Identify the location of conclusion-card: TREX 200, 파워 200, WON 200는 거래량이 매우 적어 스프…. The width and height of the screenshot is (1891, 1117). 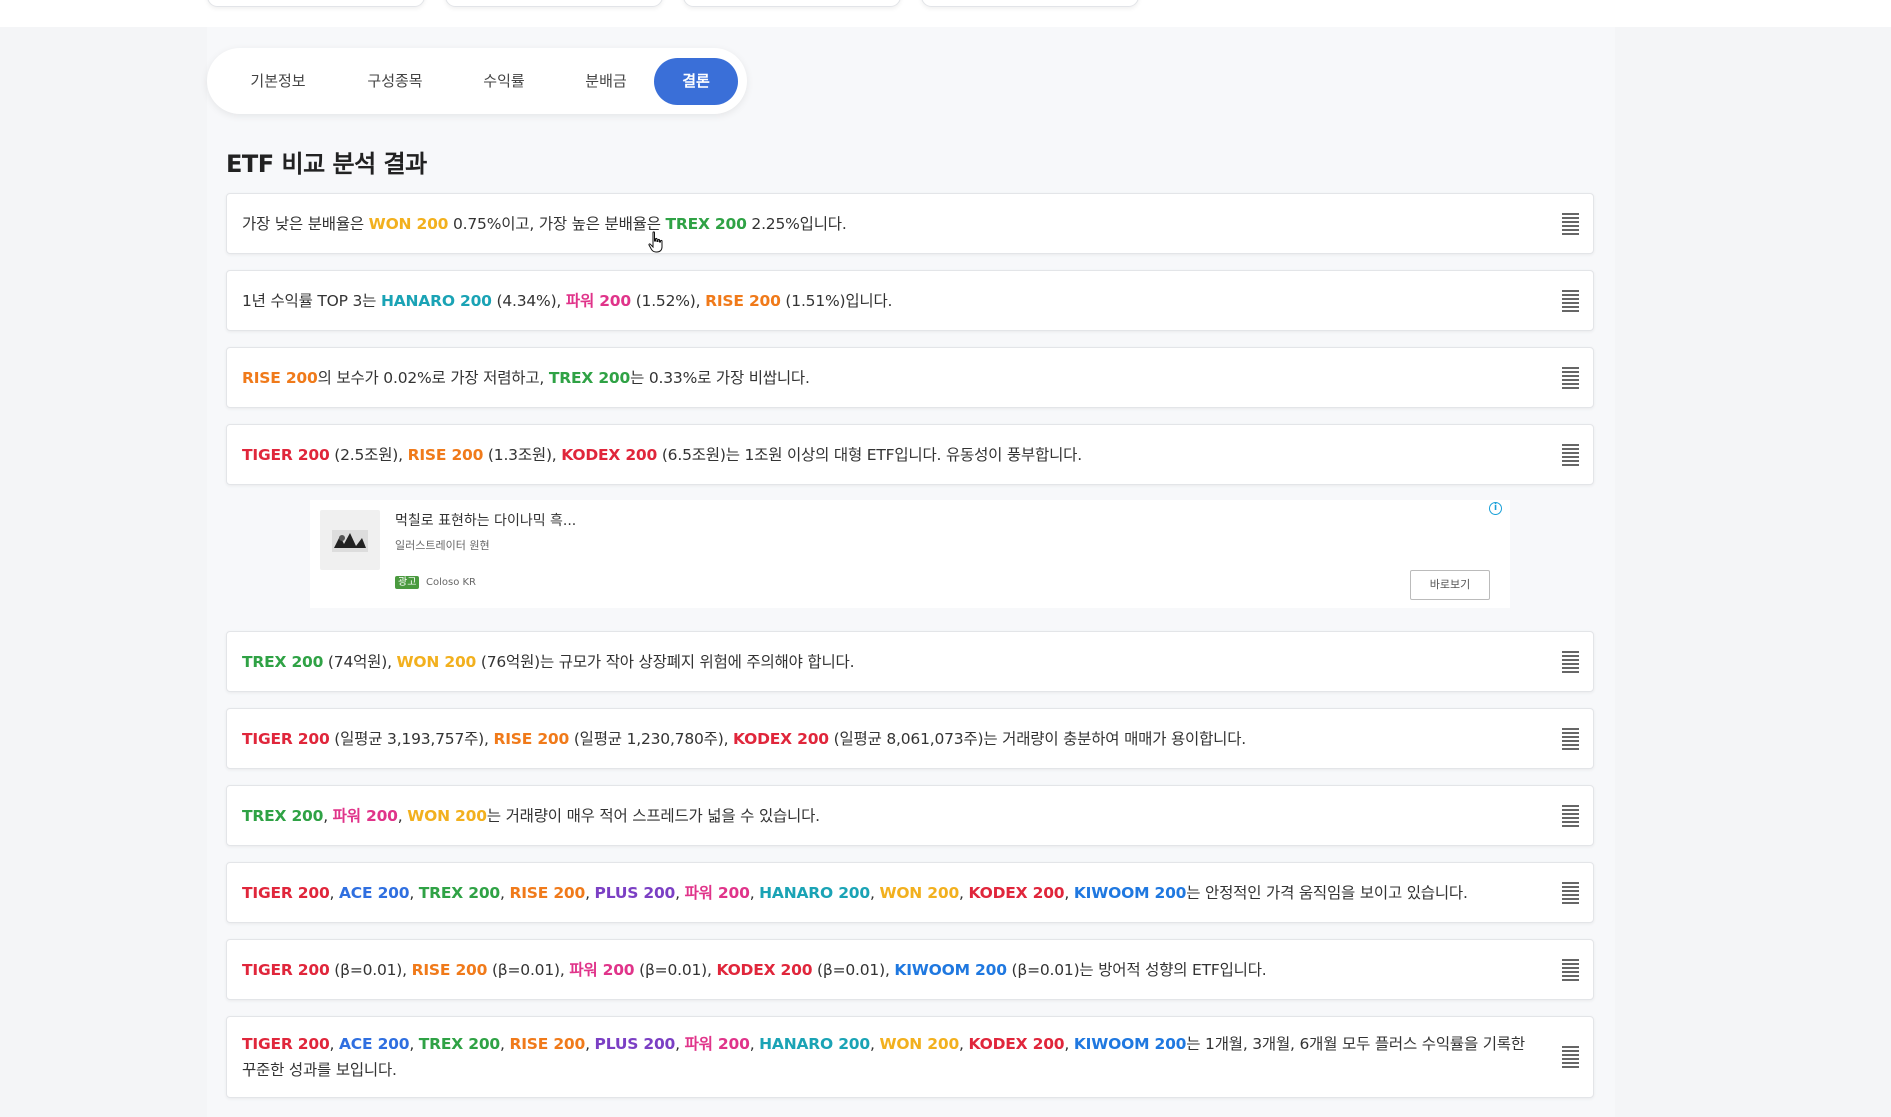
(910, 815).